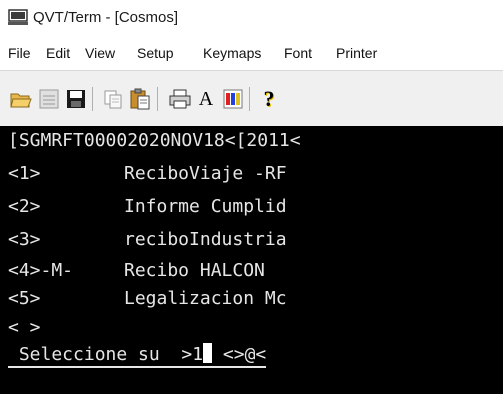  I want to click on colors-button, so click(233, 99).